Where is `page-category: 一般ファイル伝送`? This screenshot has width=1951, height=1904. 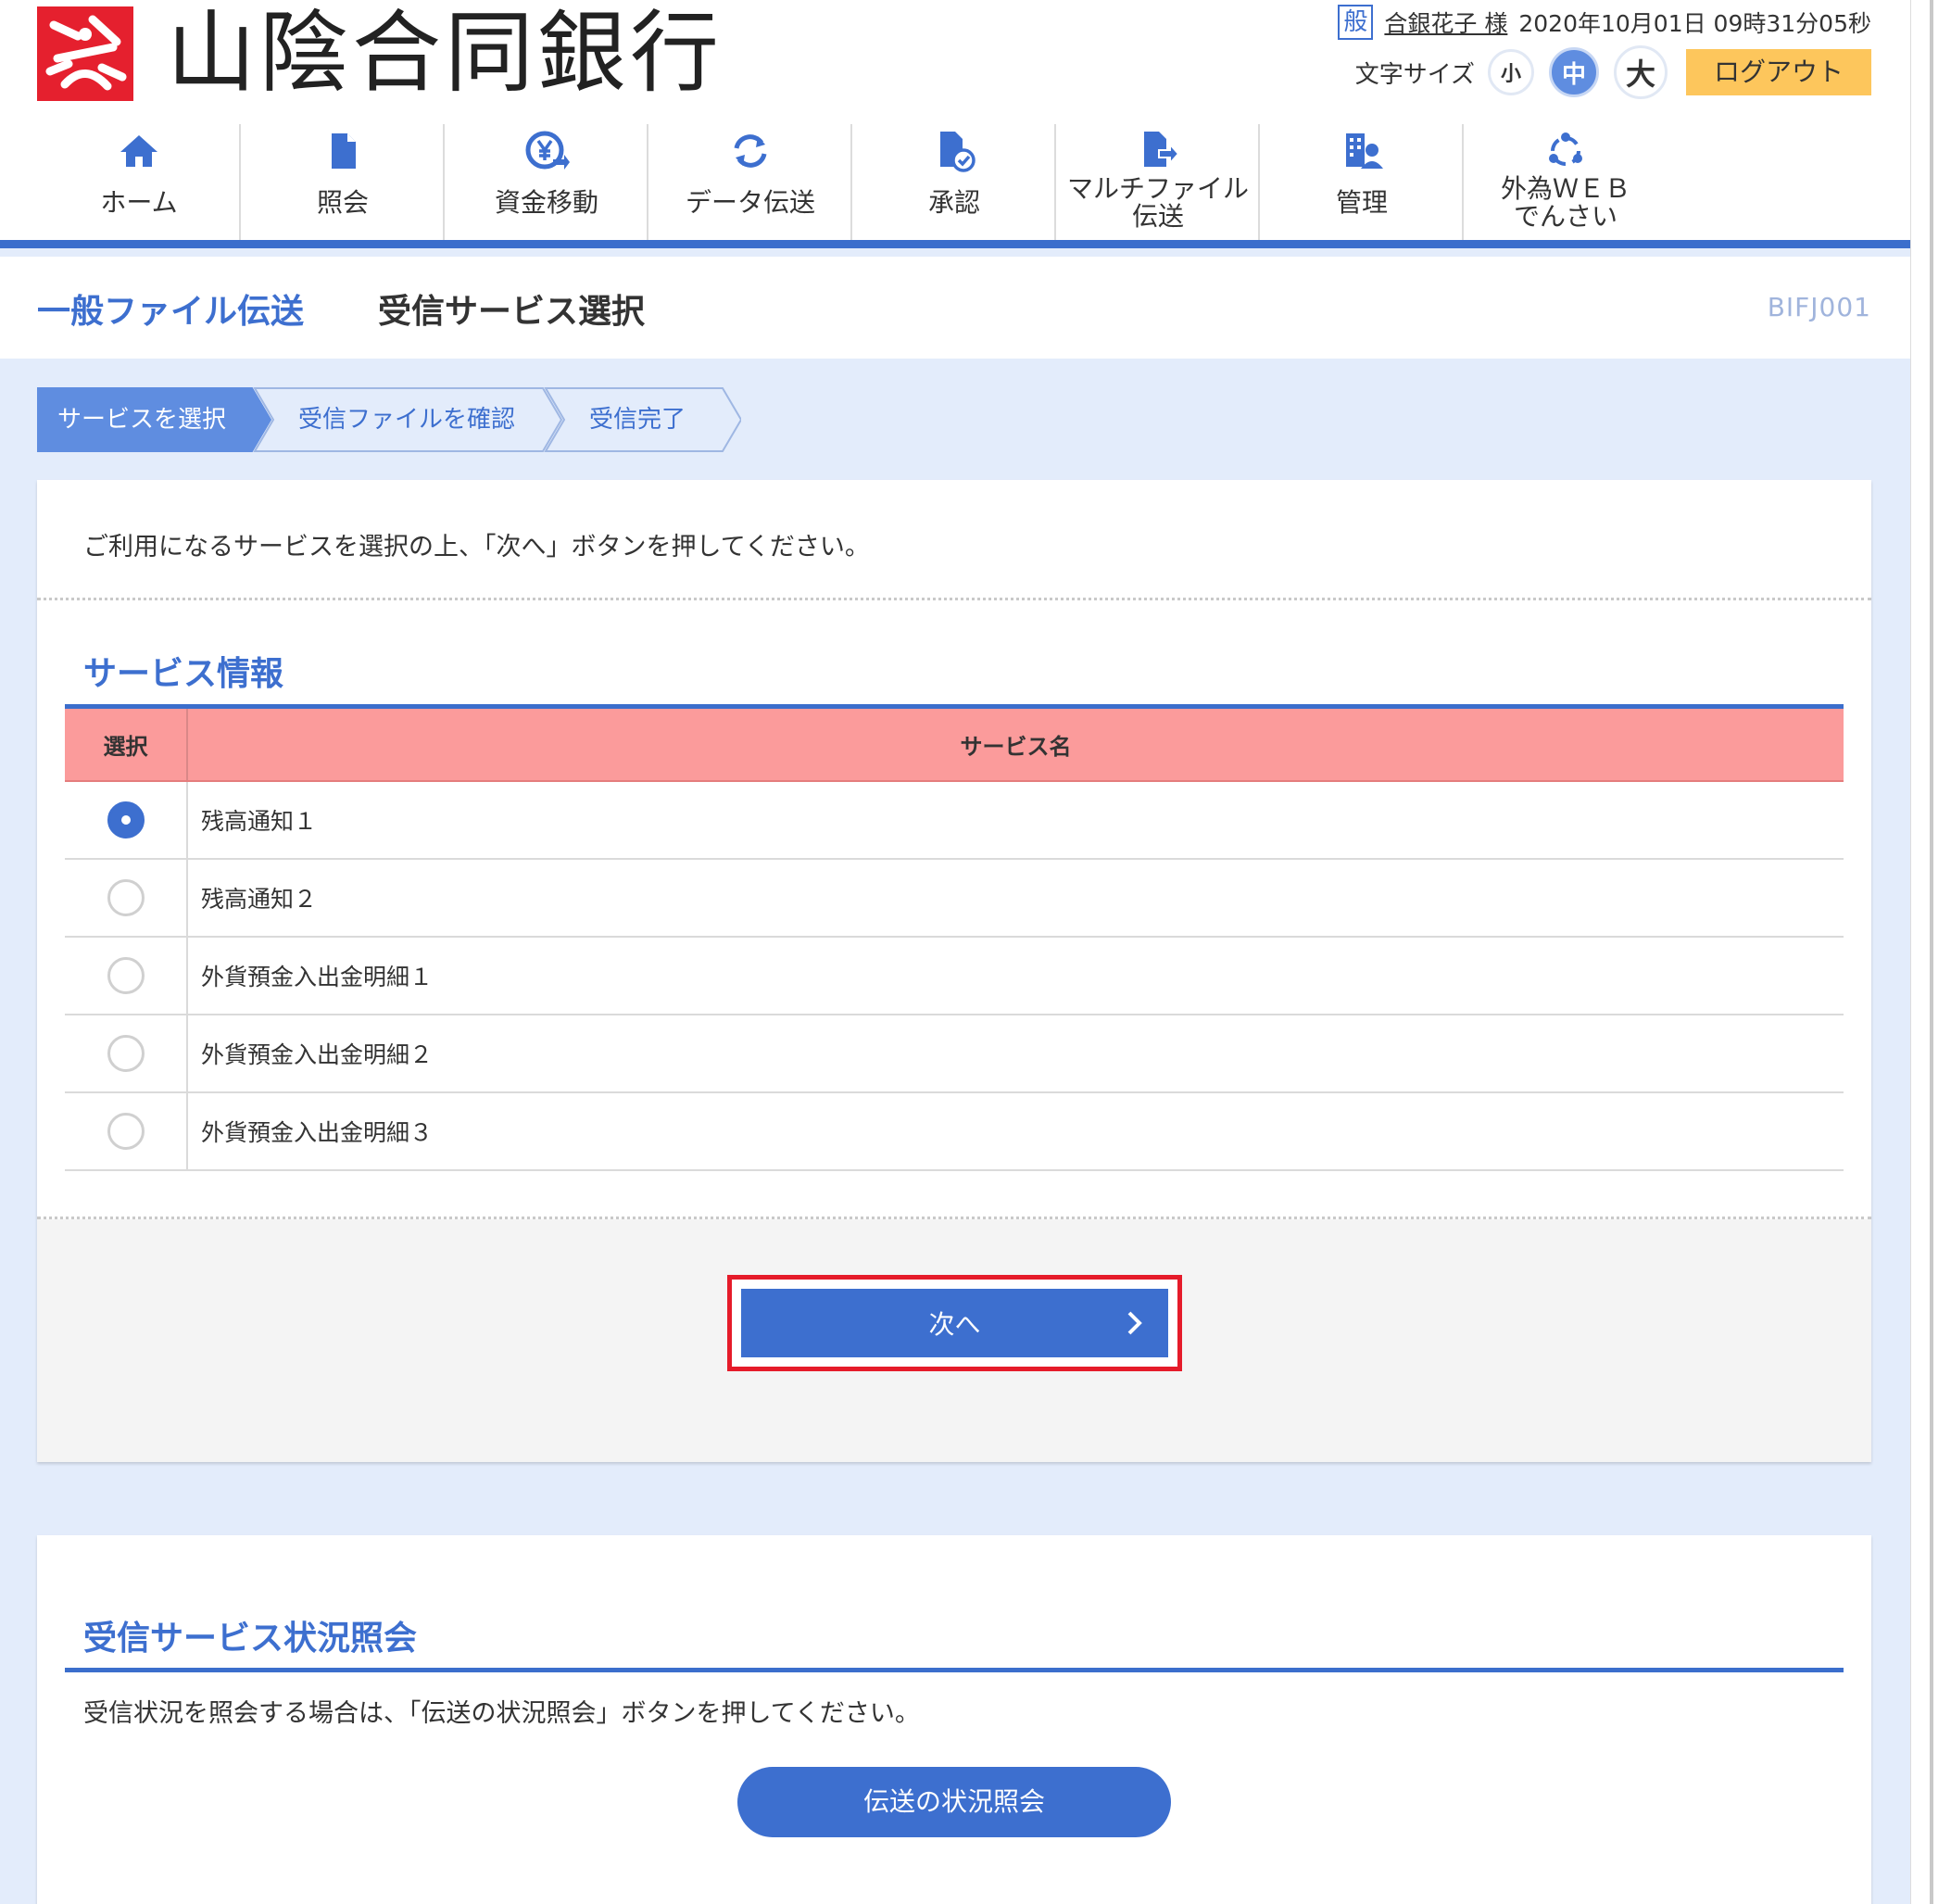
page-category: 一般ファイル伝送 is located at coordinates (171, 312).